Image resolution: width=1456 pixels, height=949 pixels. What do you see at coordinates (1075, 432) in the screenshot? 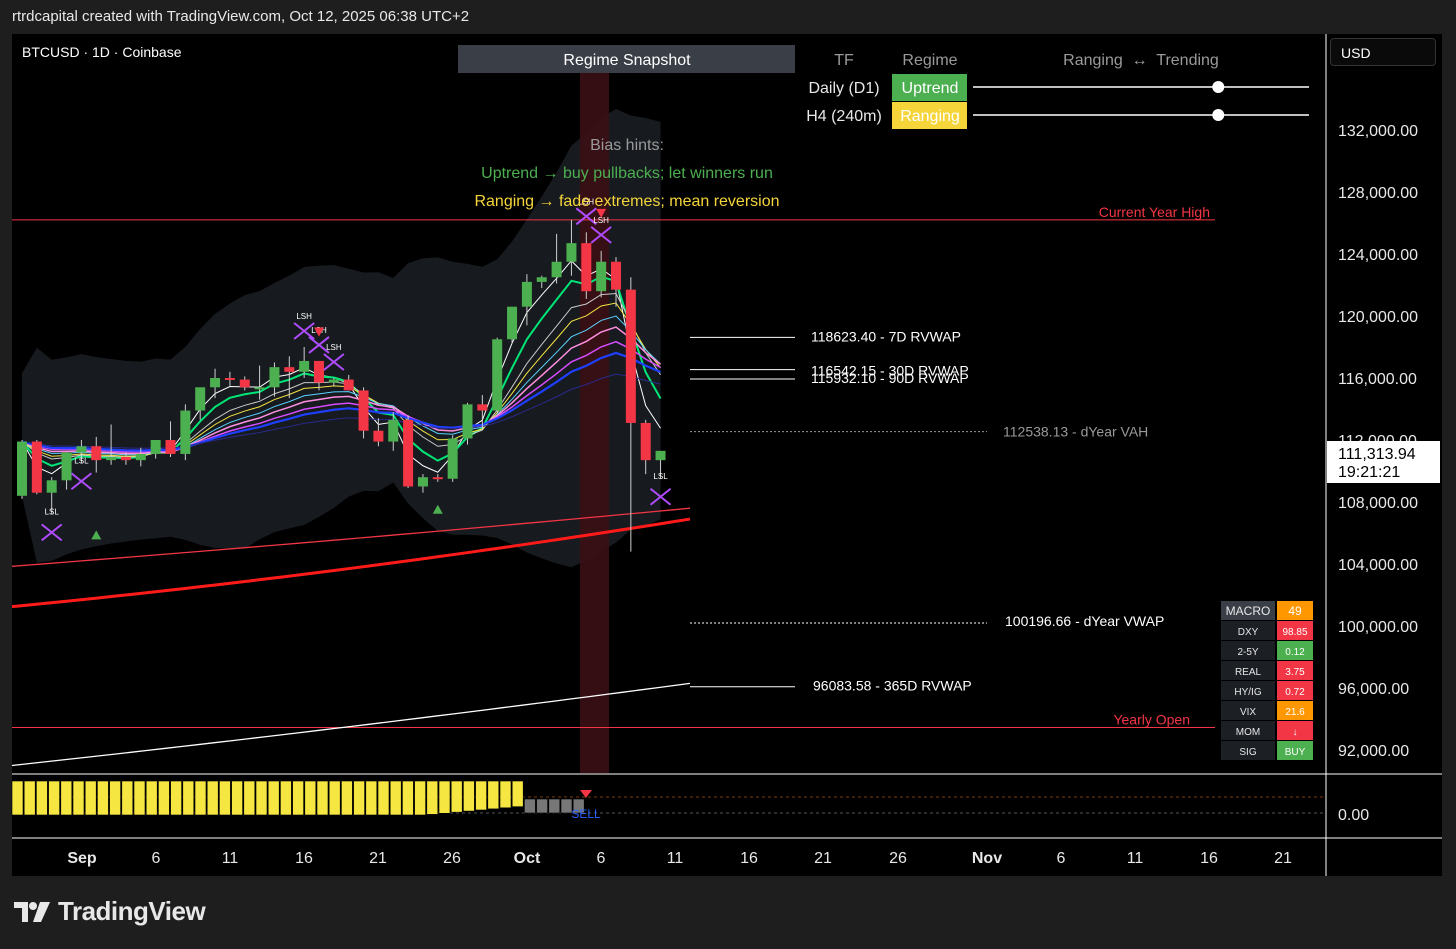
I see `level-label: 112538.13 - dYear VAH` at bounding box center [1075, 432].